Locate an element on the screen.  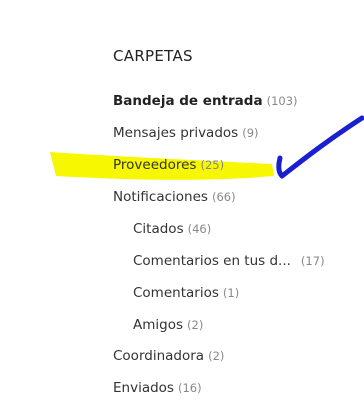
folder-item-inbox: Bandeja de entrada 103 is located at coordinates (205, 101).